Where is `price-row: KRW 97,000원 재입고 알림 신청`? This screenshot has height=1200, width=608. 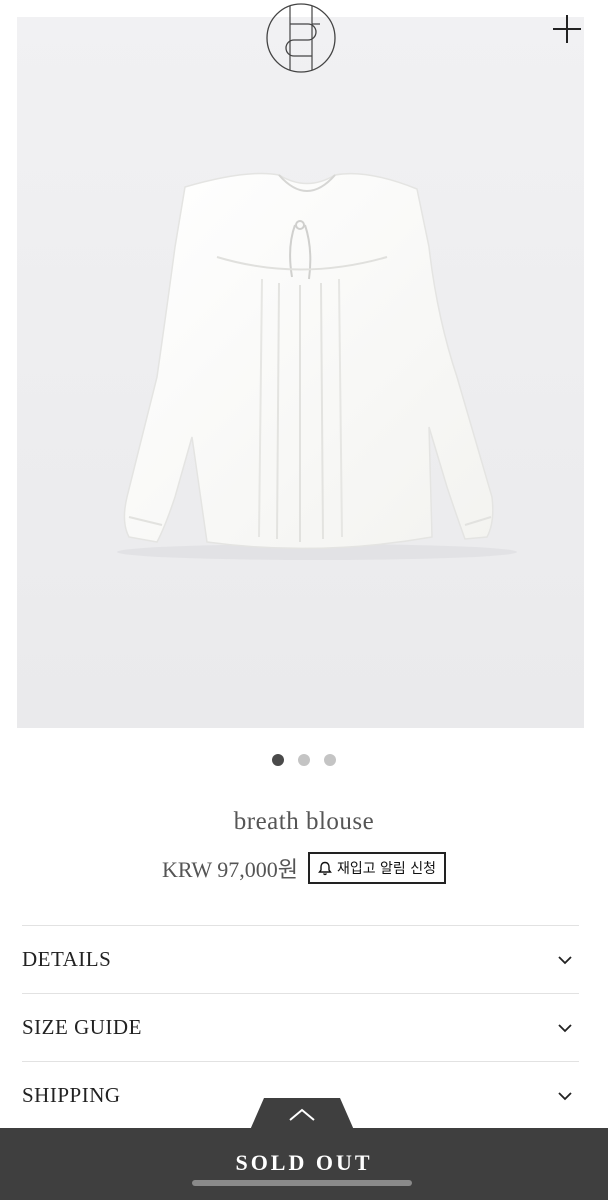
price-row: KRW 97,000원 재입고 알림 신청 is located at coordinates (304, 868).